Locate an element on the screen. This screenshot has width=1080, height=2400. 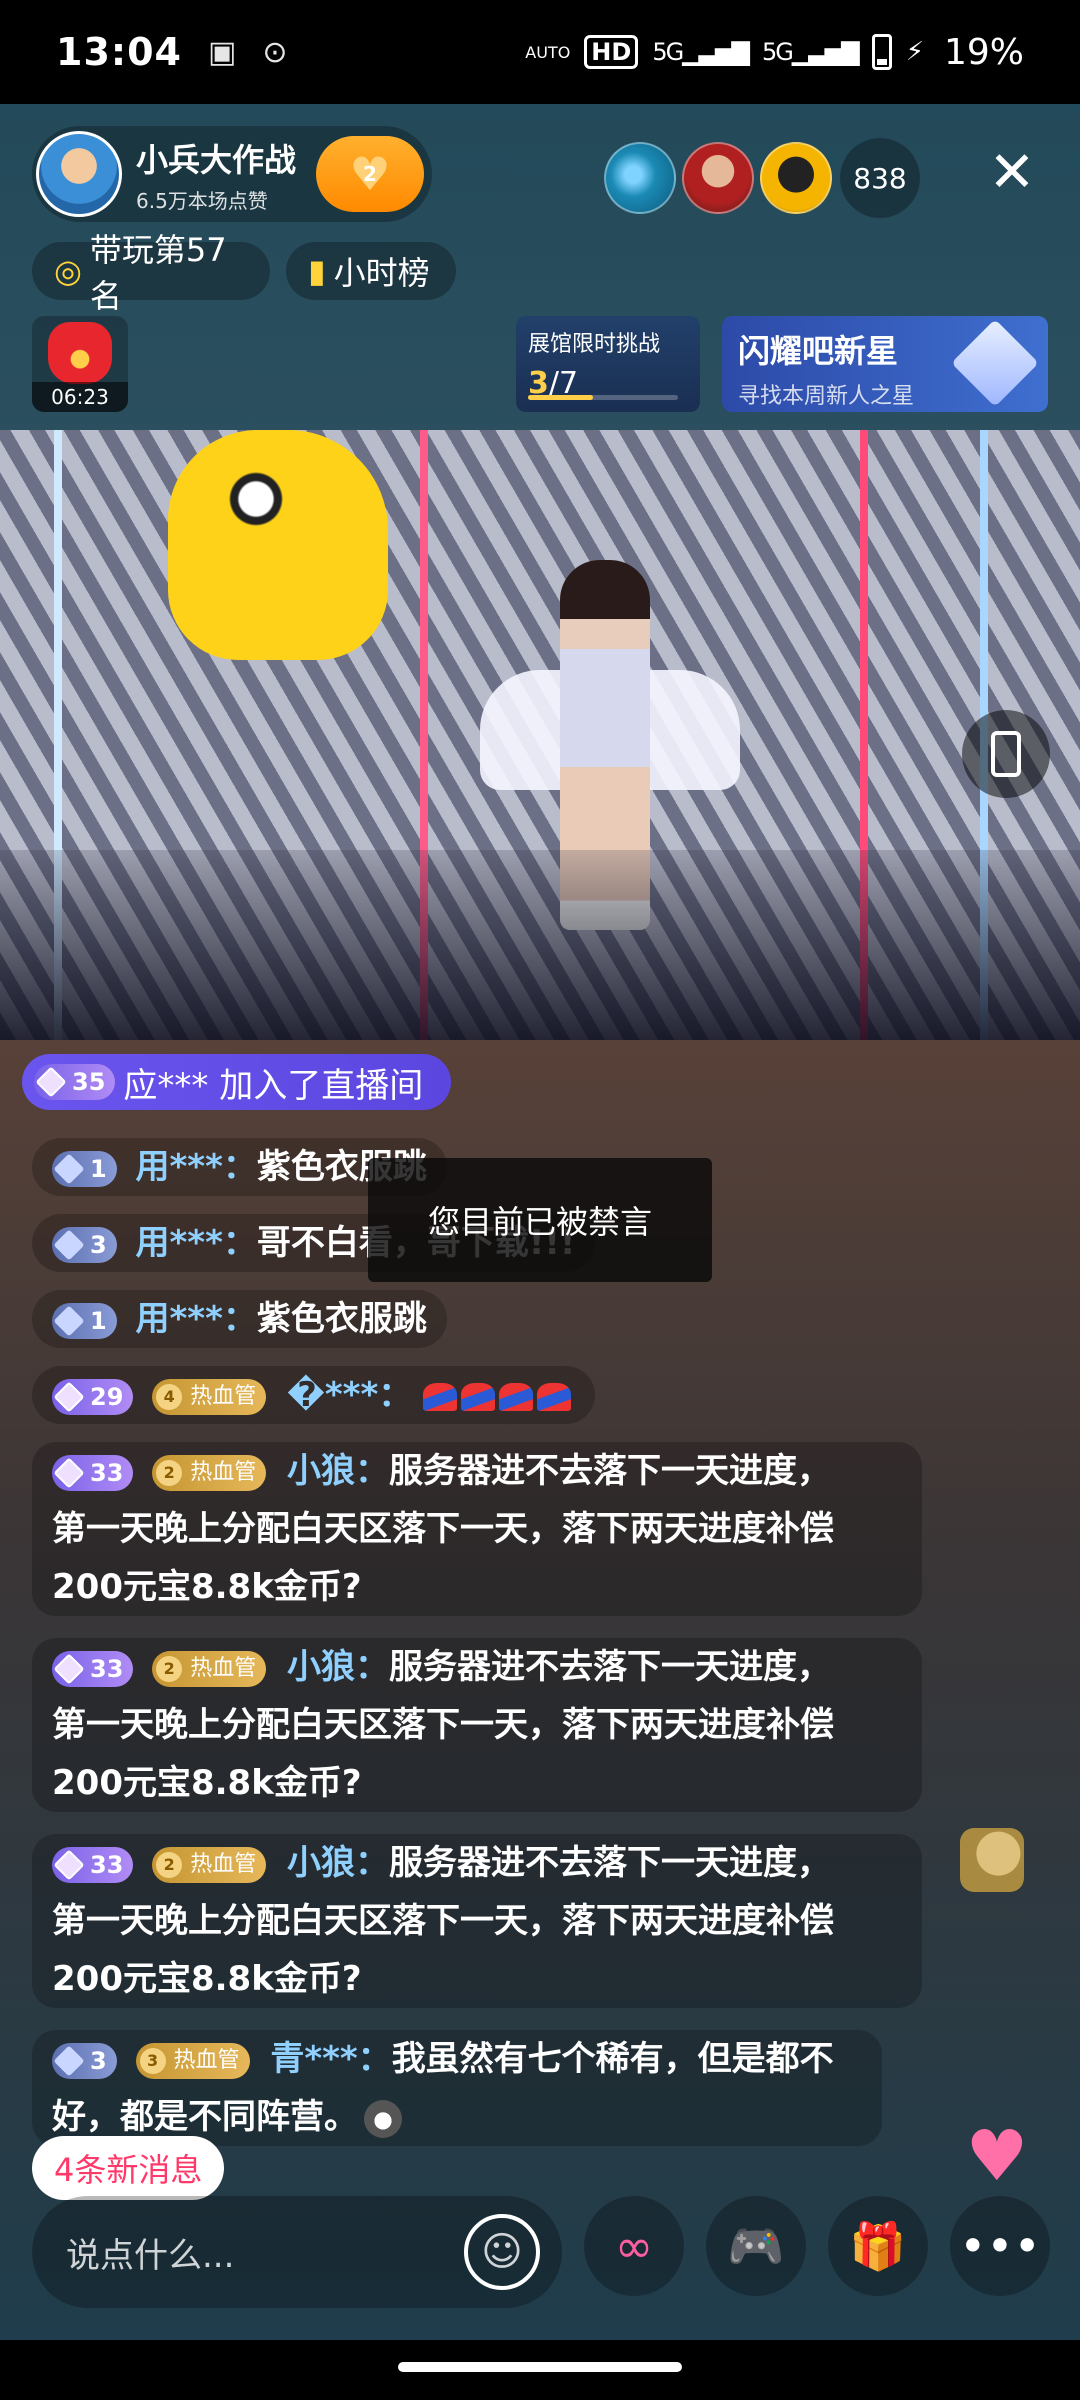
status-right: AUTO HD 5G▁▃▅▇ 5G▁▃▅▇ ⚡ 19% is located at coordinates (774, 52).